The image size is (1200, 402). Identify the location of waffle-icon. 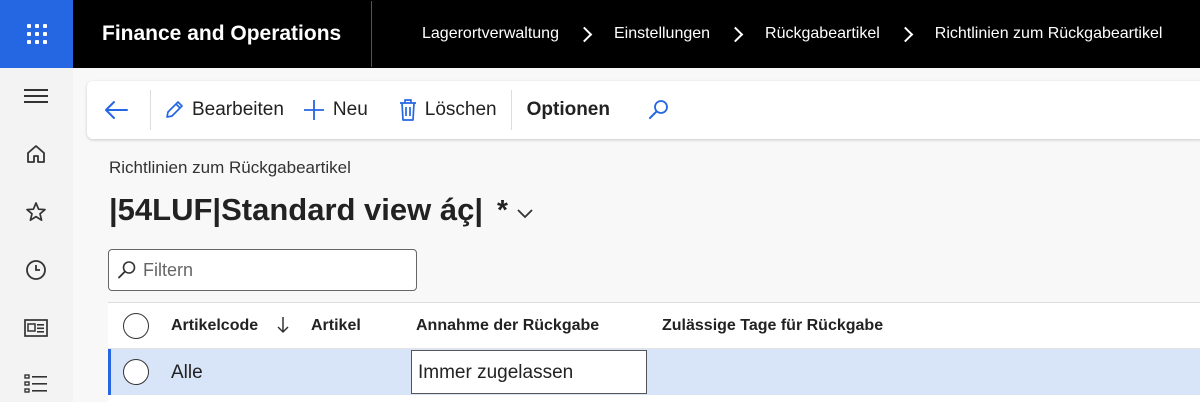
(36, 34).